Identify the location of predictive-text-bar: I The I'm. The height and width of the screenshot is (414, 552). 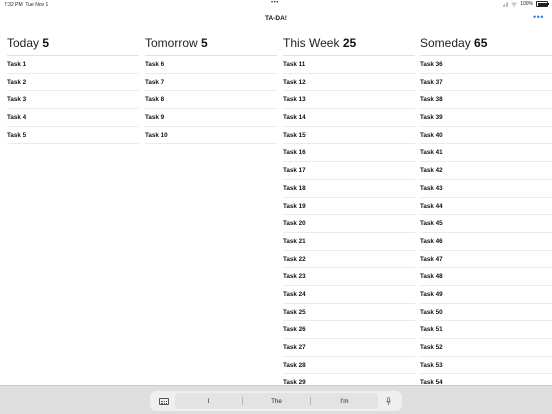
(276, 401).